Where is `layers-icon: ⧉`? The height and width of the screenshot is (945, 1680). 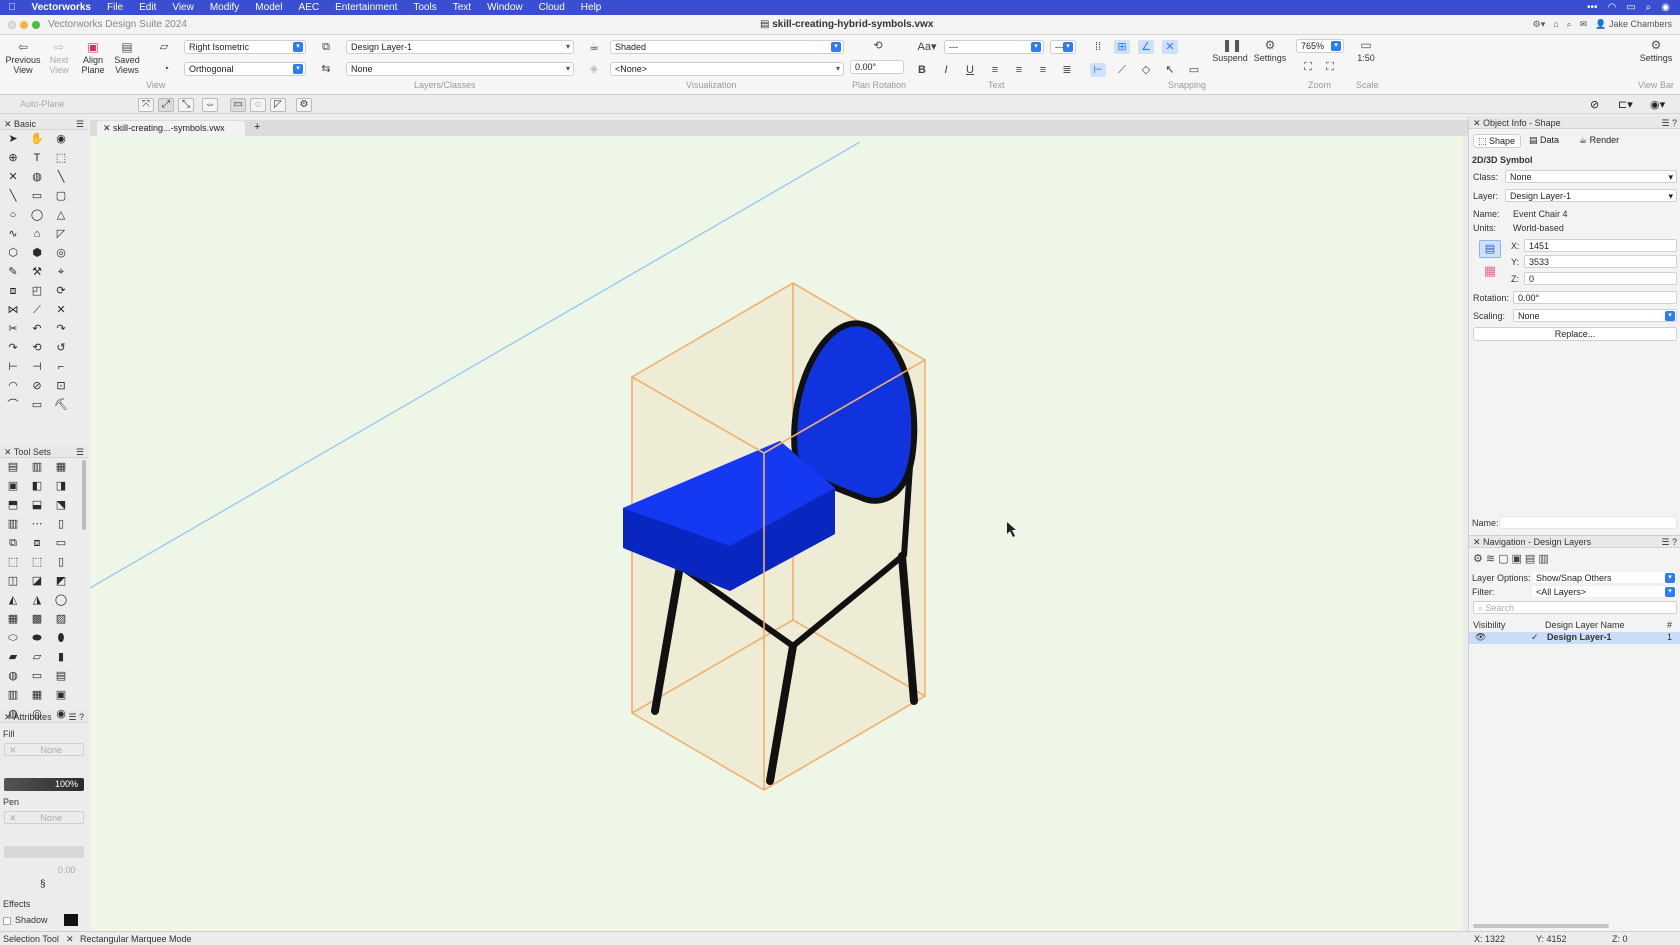 layers-icon: ⧉ is located at coordinates (326, 47).